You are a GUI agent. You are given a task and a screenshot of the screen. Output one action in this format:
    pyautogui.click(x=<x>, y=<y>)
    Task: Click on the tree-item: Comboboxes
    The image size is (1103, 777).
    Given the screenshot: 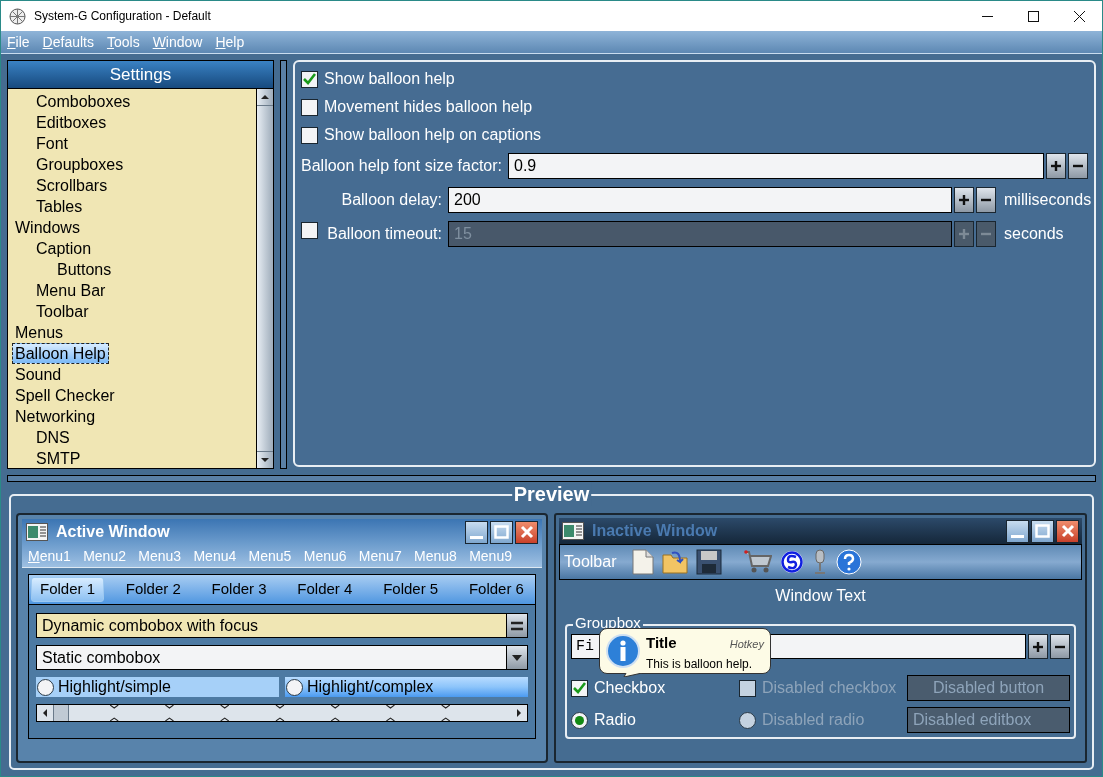 What is the action you would take?
    pyautogui.click(x=83, y=101)
    